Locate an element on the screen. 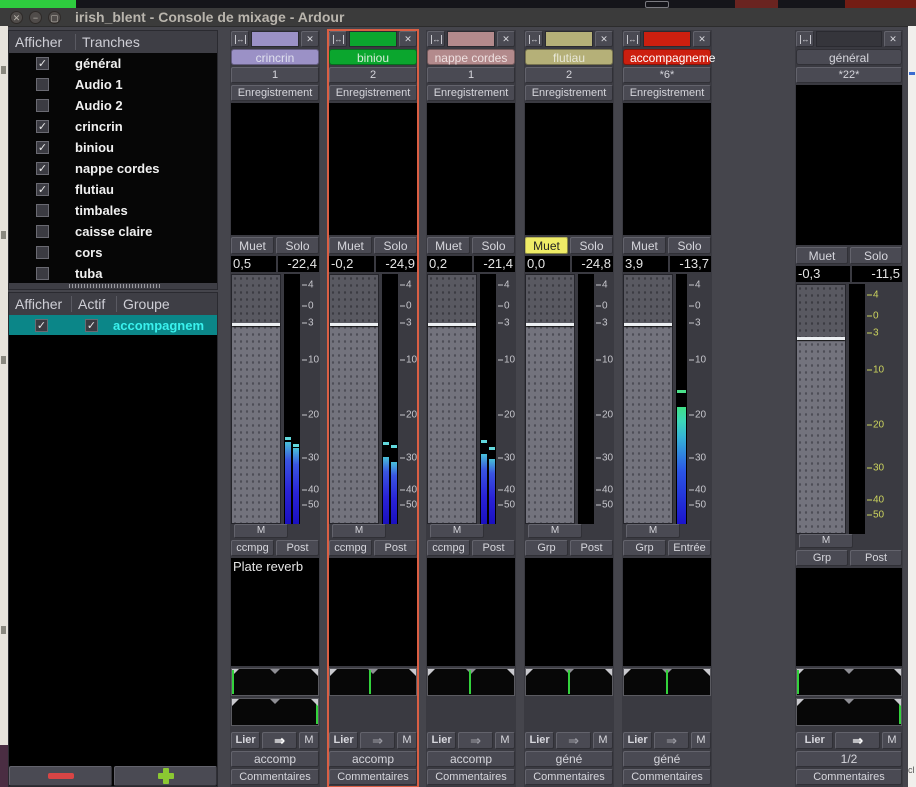  strip-name-button: accompagneme is located at coordinates (669, 57).